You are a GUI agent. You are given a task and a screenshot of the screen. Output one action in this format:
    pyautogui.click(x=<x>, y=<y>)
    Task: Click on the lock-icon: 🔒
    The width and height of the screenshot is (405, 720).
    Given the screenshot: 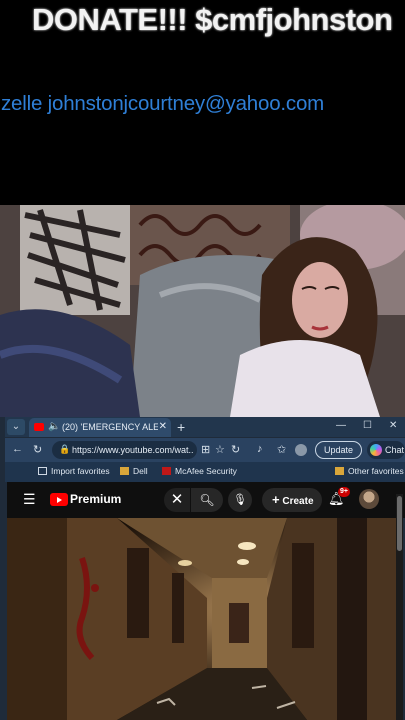 What is the action you would take?
    pyautogui.click(x=65, y=449)
    